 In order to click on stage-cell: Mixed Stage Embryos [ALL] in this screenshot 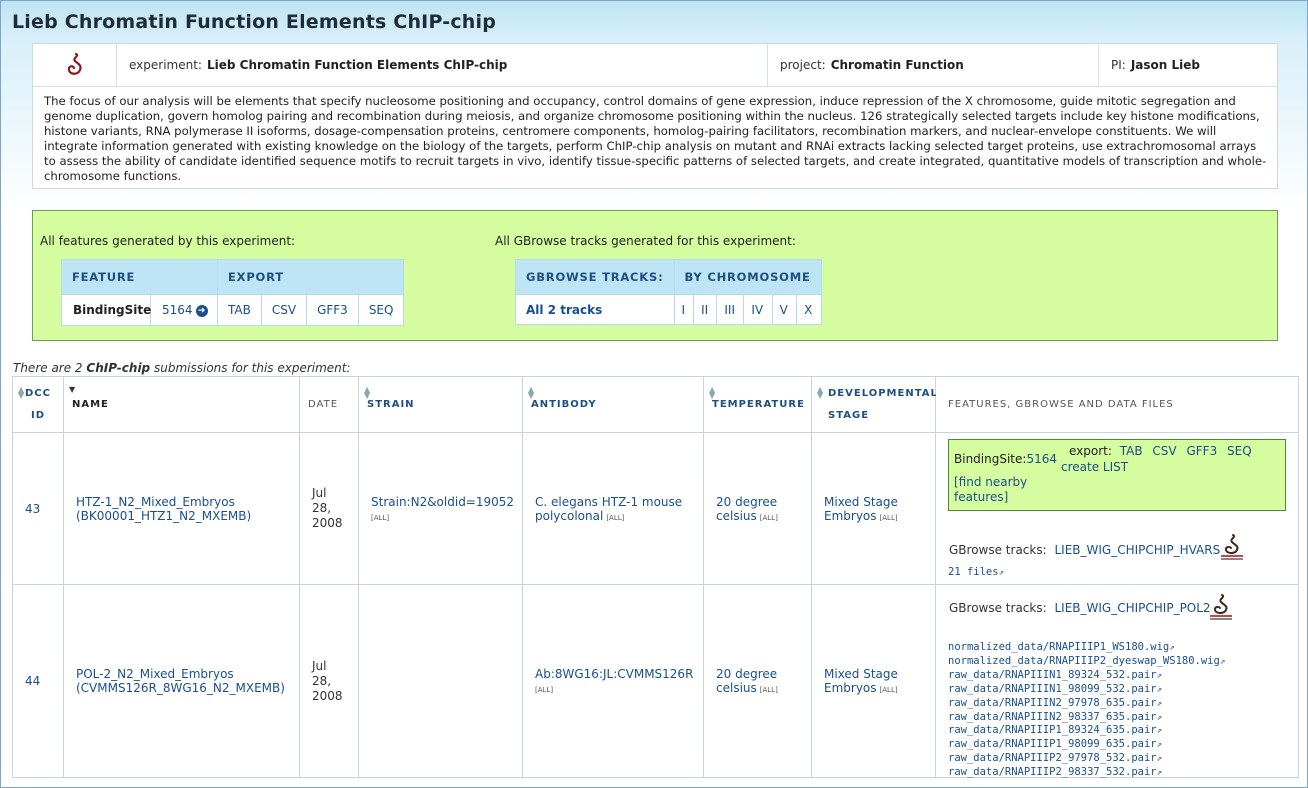, I will do `click(873, 681)`.